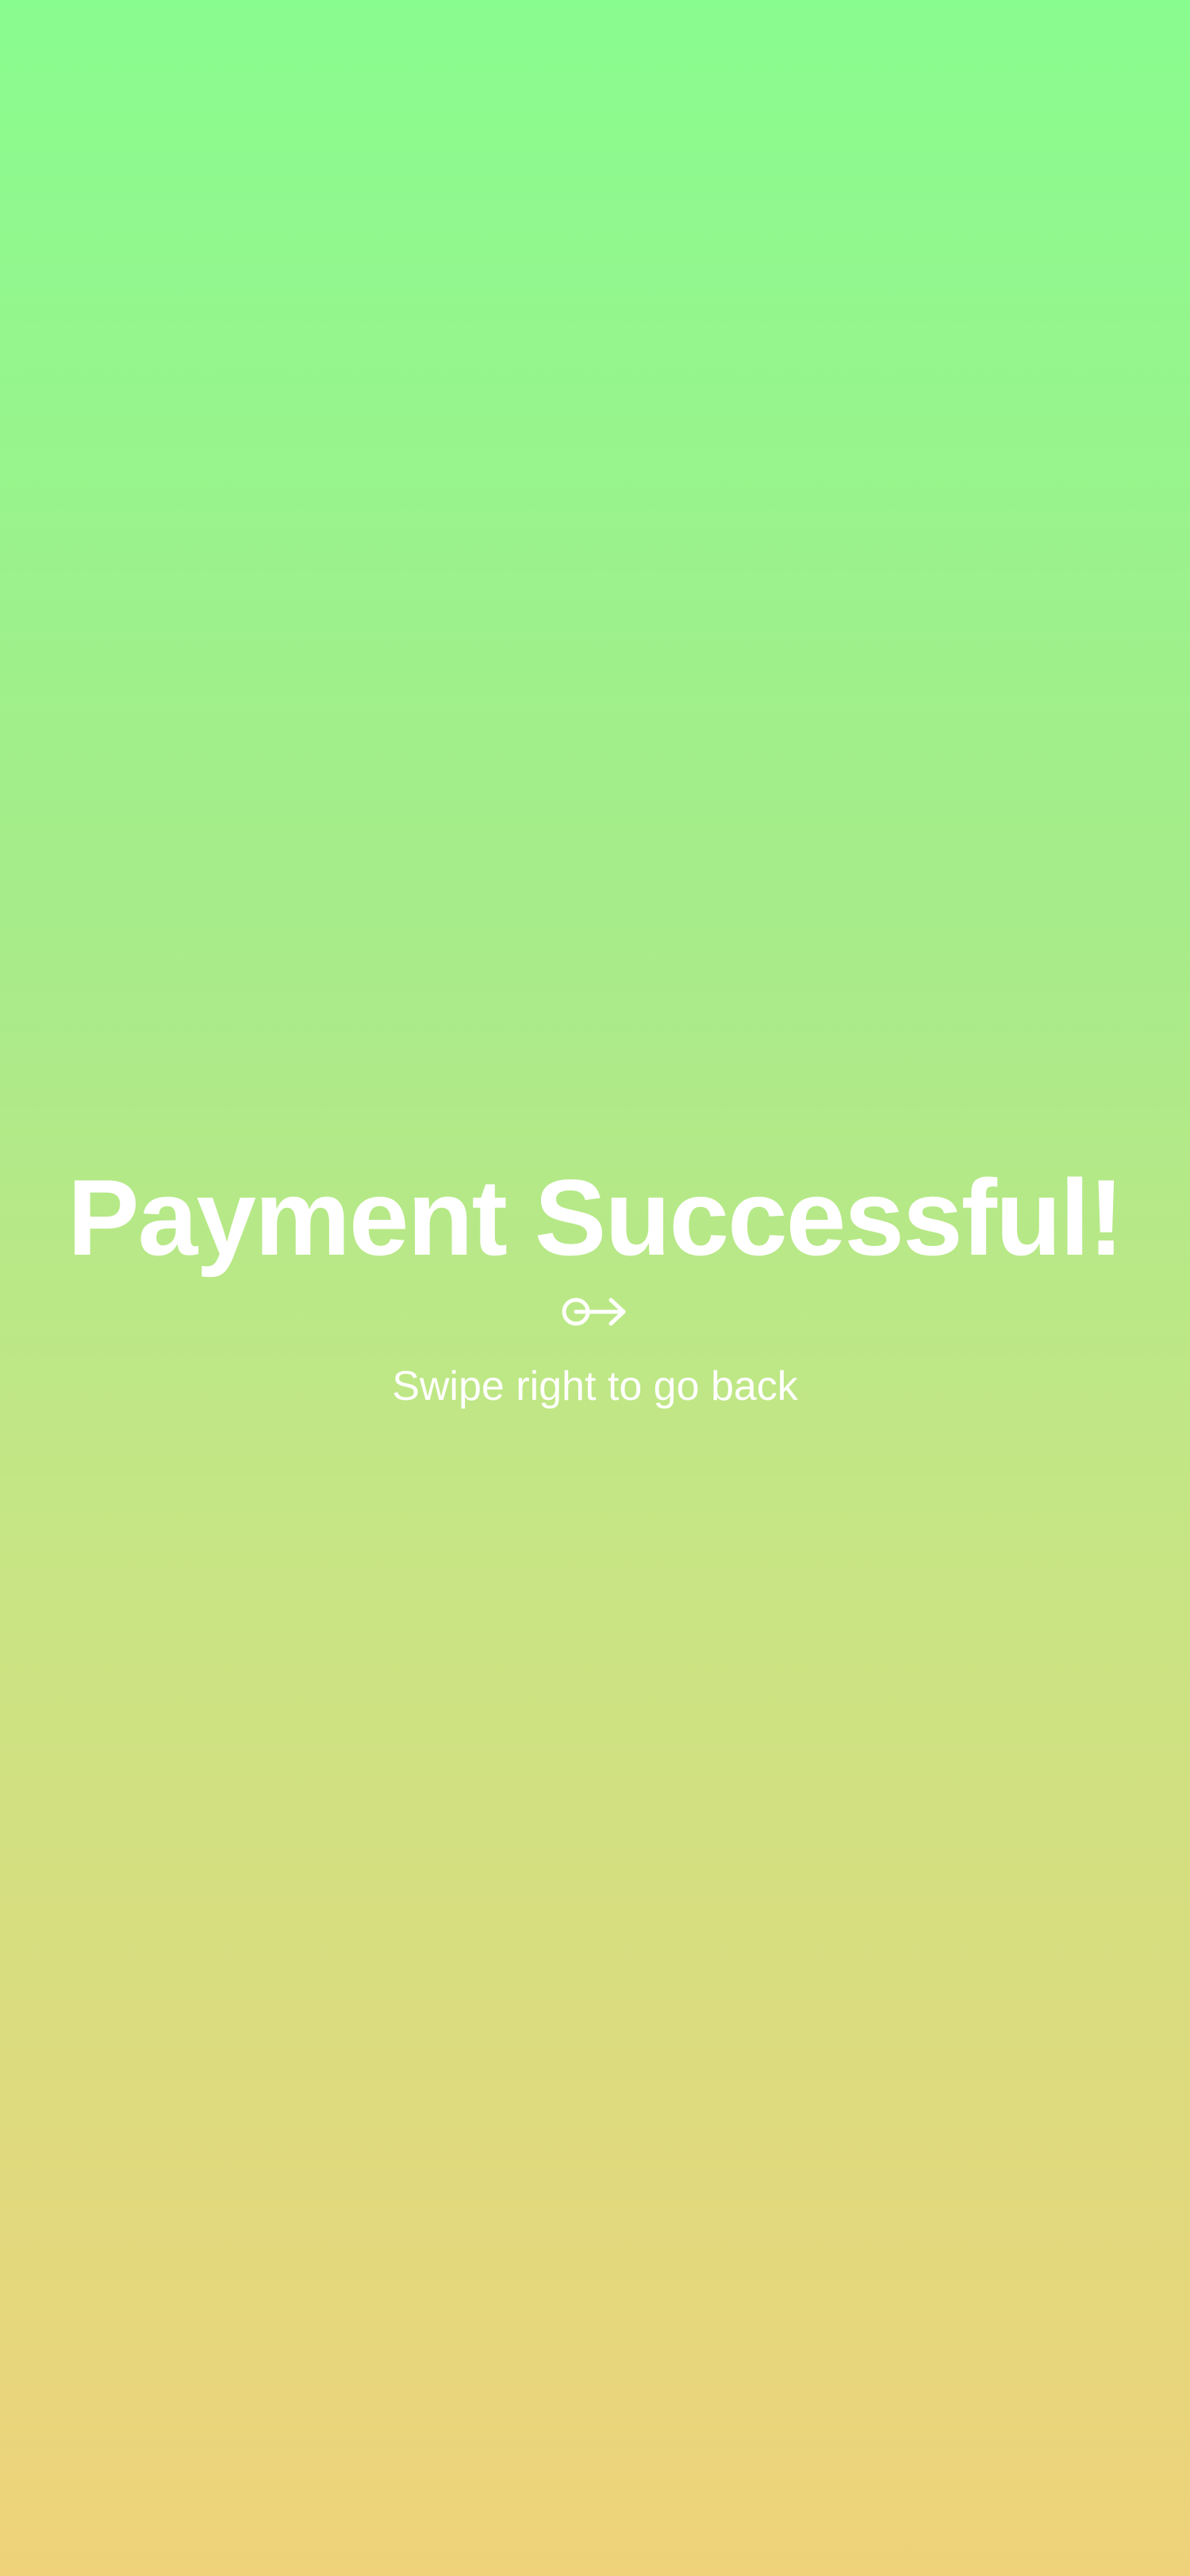 The height and width of the screenshot is (2576, 1190). What do you see at coordinates (595, 1217) in the screenshot?
I see `page-title: Payment Successful!` at bounding box center [595, 1217].